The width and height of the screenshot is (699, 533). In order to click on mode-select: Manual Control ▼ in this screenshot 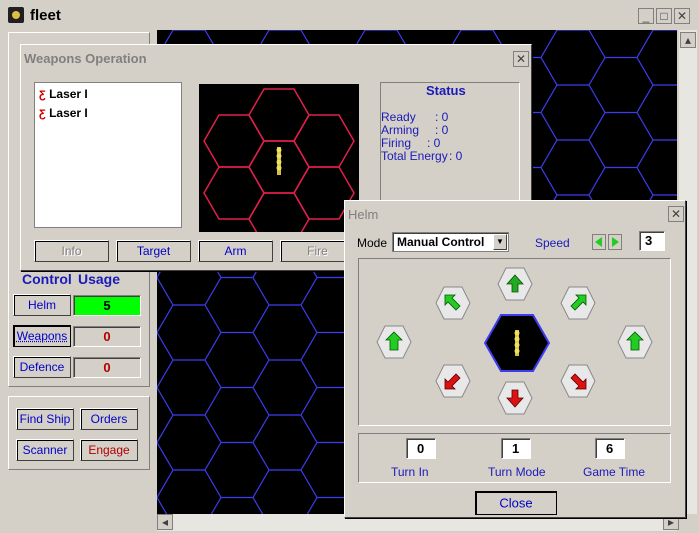, I will do `click(450, 242)`.